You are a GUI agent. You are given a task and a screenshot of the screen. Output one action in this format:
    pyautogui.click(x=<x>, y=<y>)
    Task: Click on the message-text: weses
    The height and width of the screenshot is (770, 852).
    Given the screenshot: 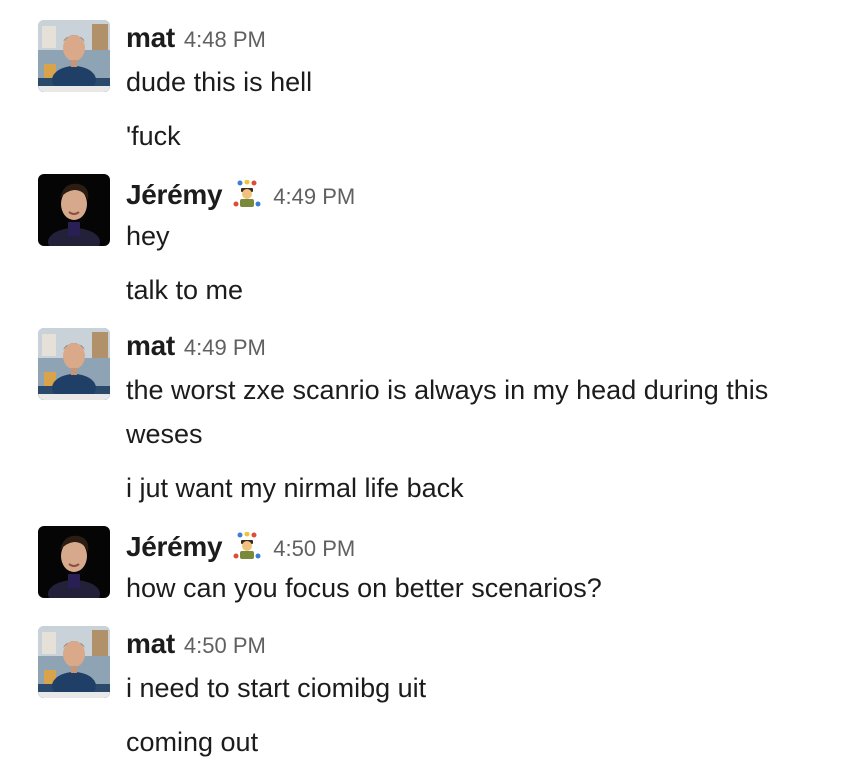 What is the action you would take?
    pyautogui.click(x=164, y=434)
    